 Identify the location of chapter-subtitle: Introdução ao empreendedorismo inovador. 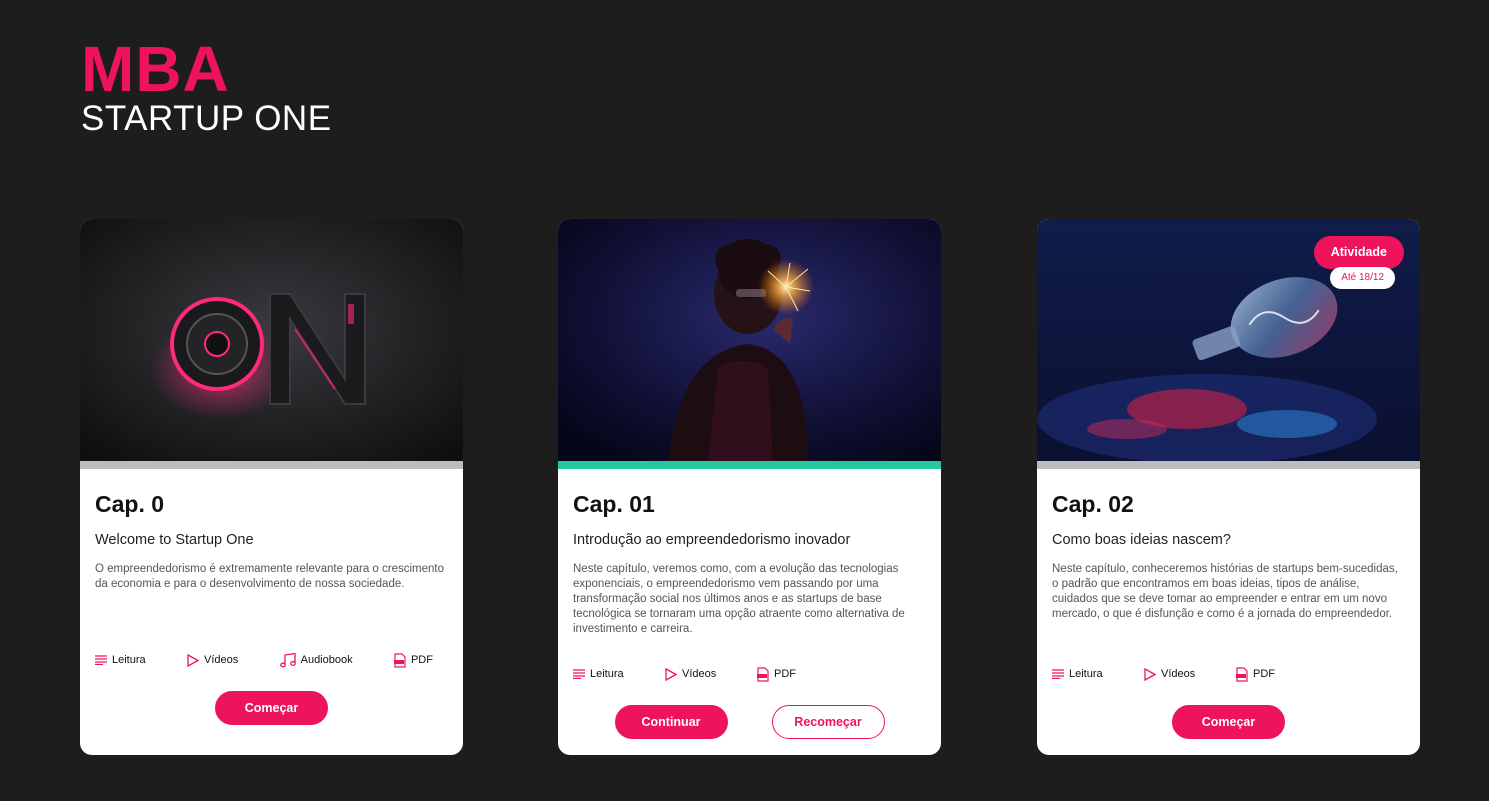
(712, 540).